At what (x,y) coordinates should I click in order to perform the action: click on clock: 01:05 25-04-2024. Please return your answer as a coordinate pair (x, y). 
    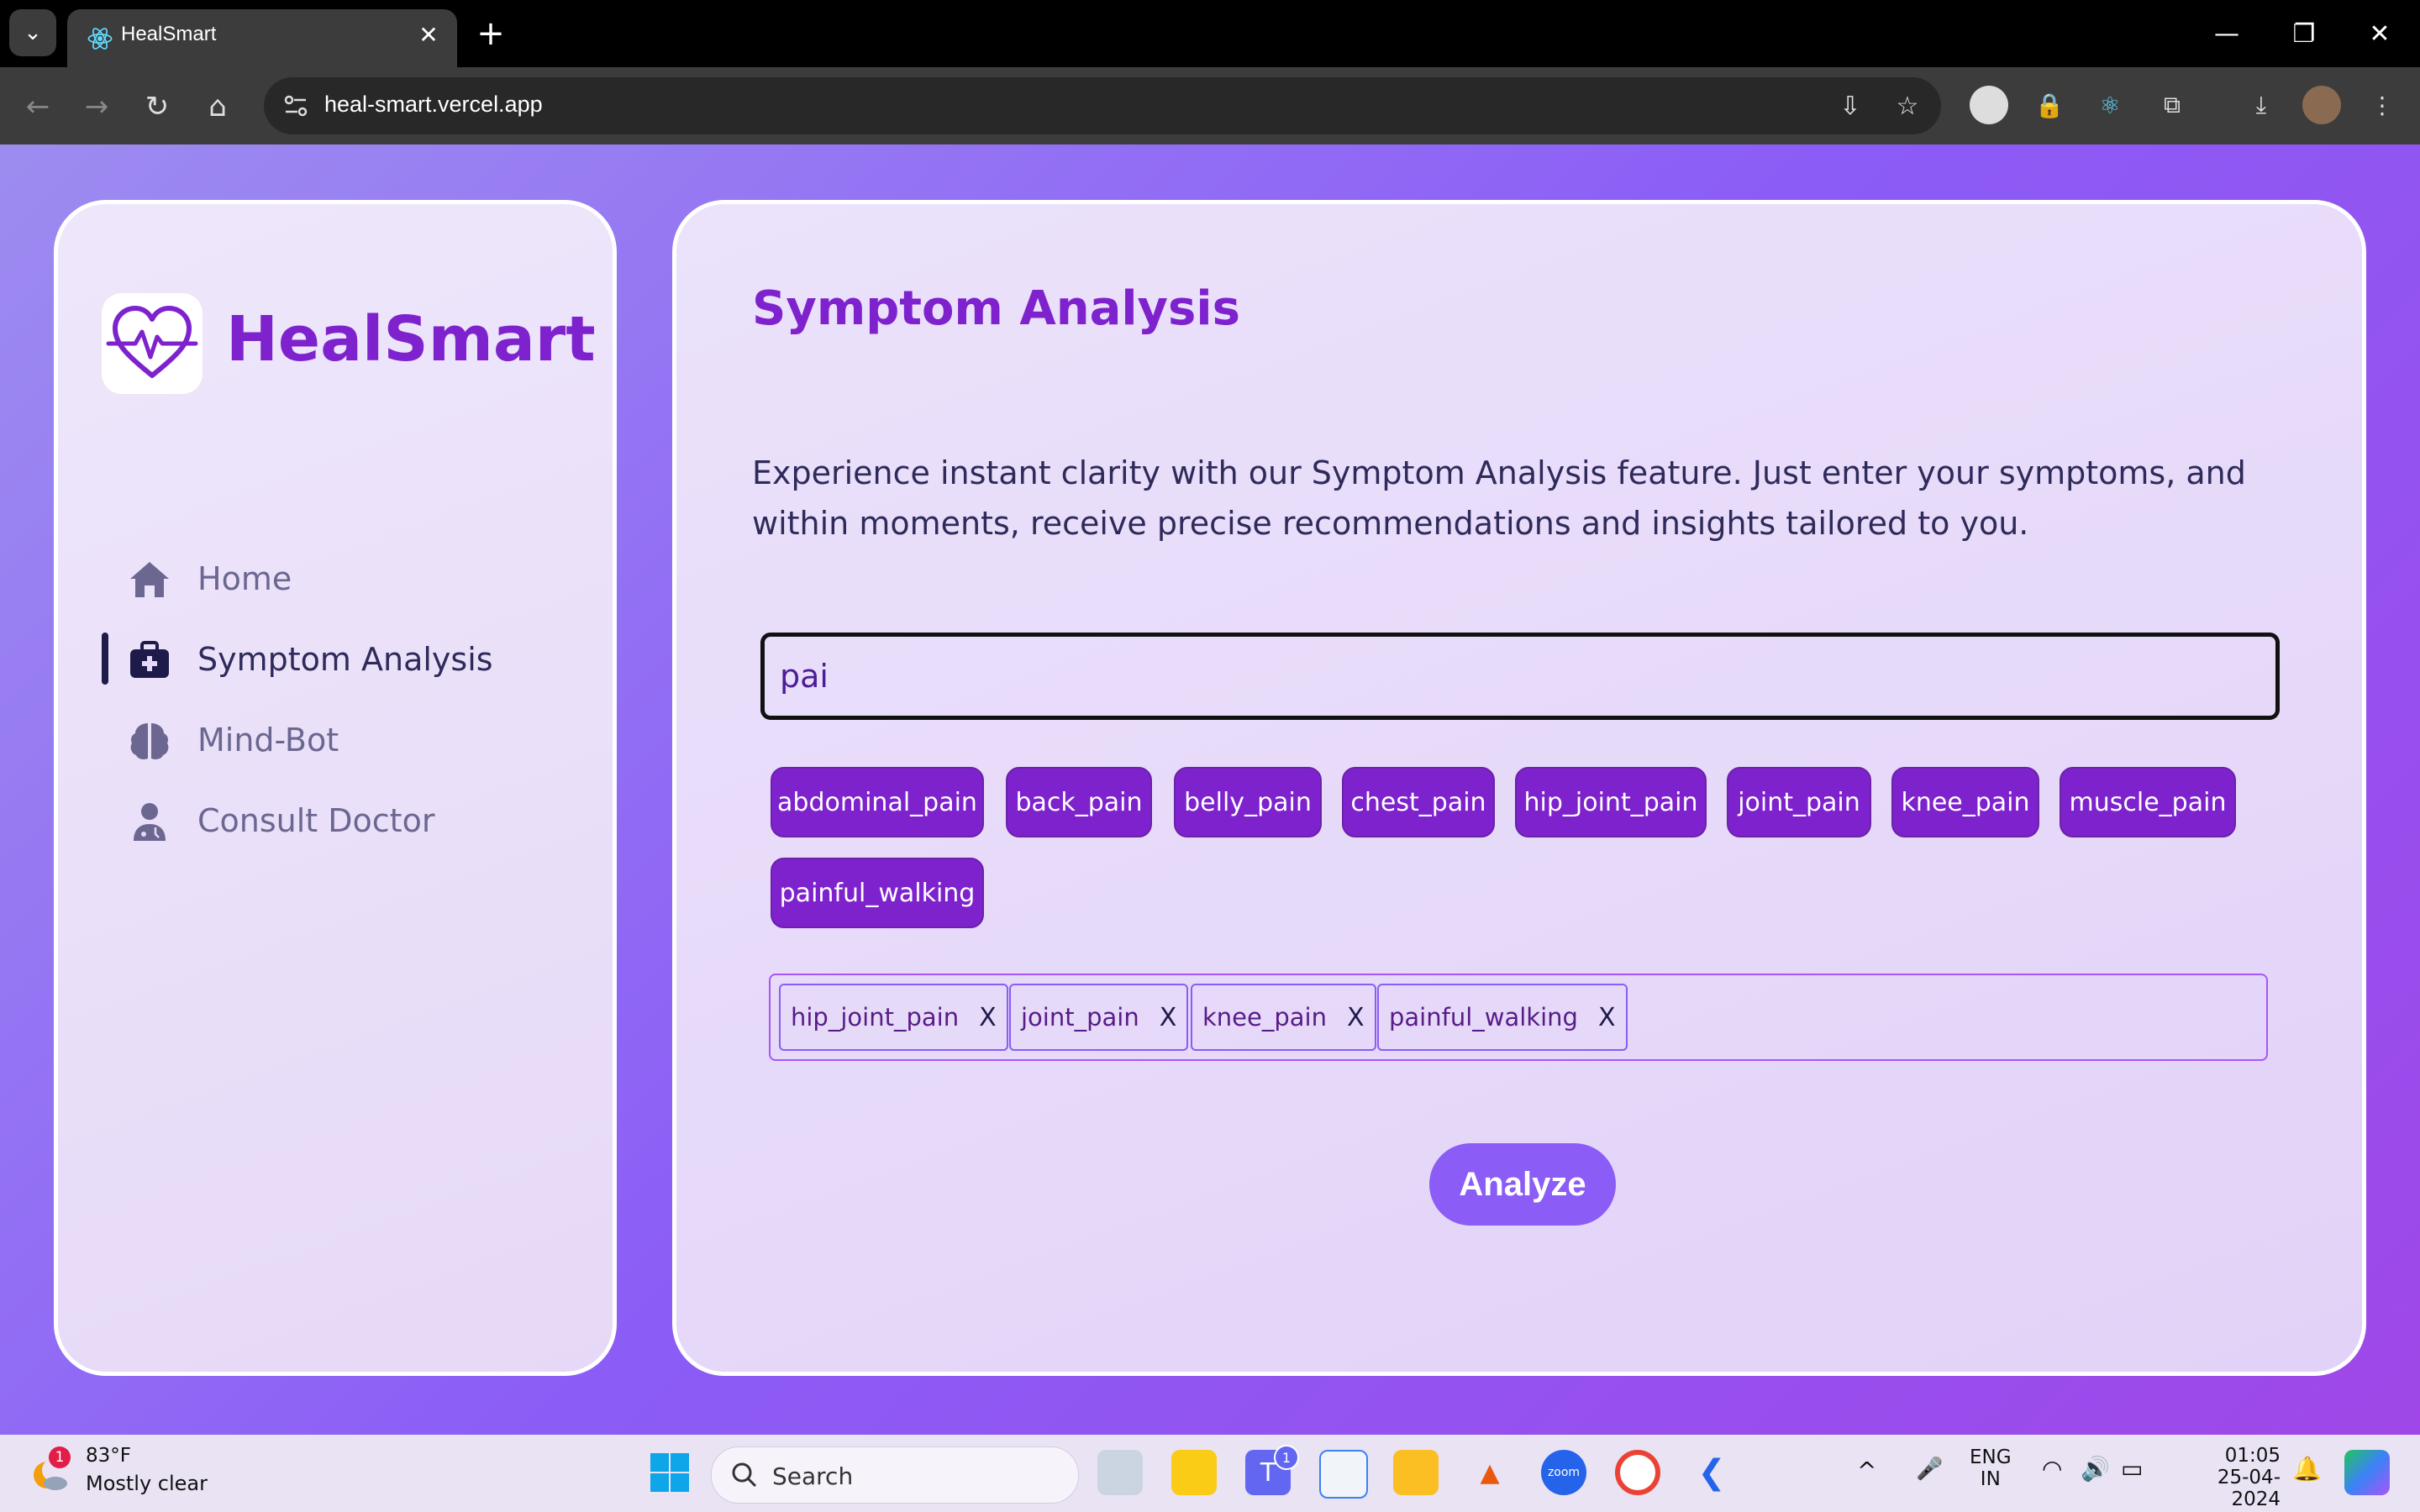
    Looking at the image, I should click on (2228, 1477).